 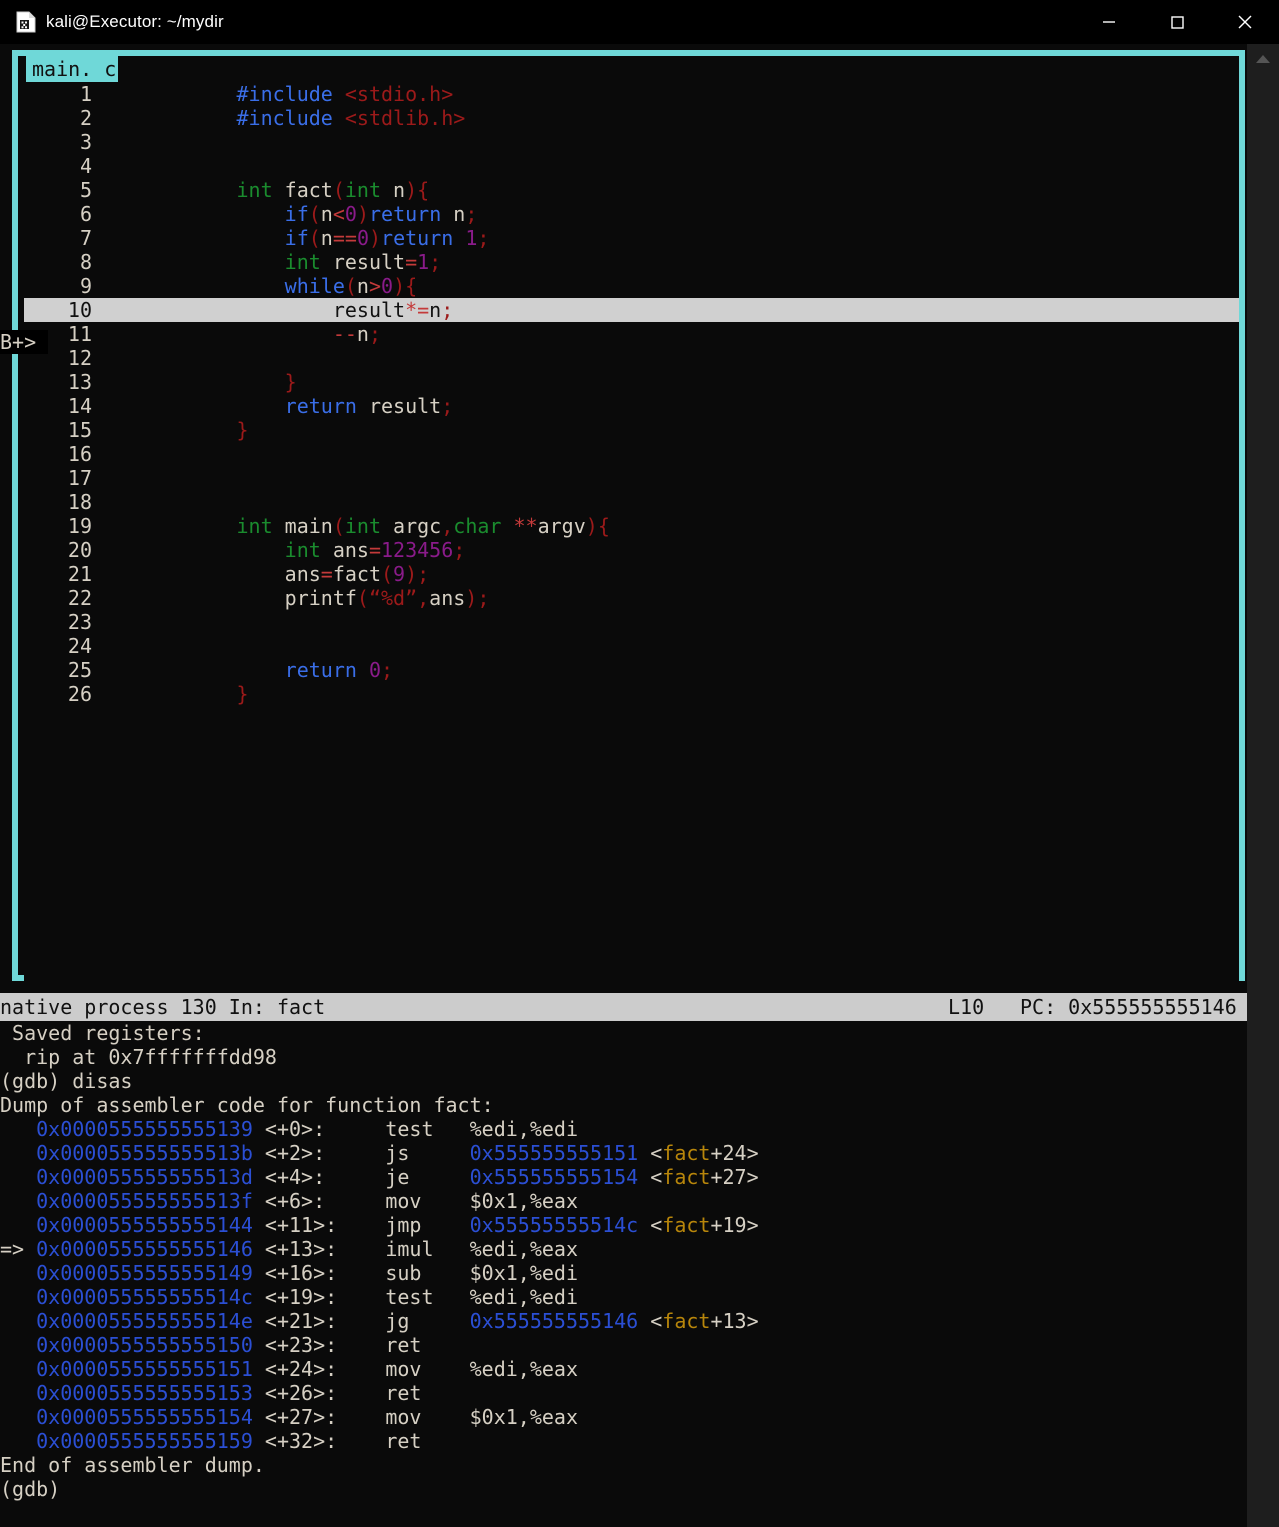 I want to click on window-title-text: kali@Executor: ~/mydir, so click(x=135, y=21).